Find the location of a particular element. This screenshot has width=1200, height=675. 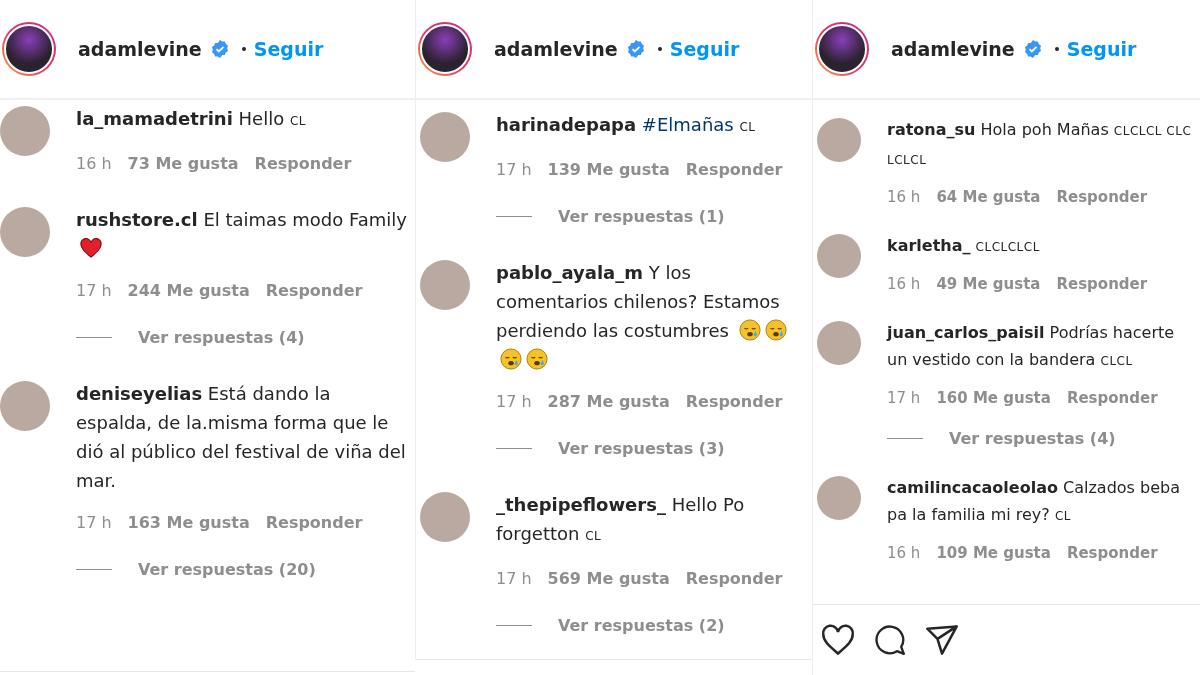

likes-count: 163 Me gusta is located at coordinates (188, 522).